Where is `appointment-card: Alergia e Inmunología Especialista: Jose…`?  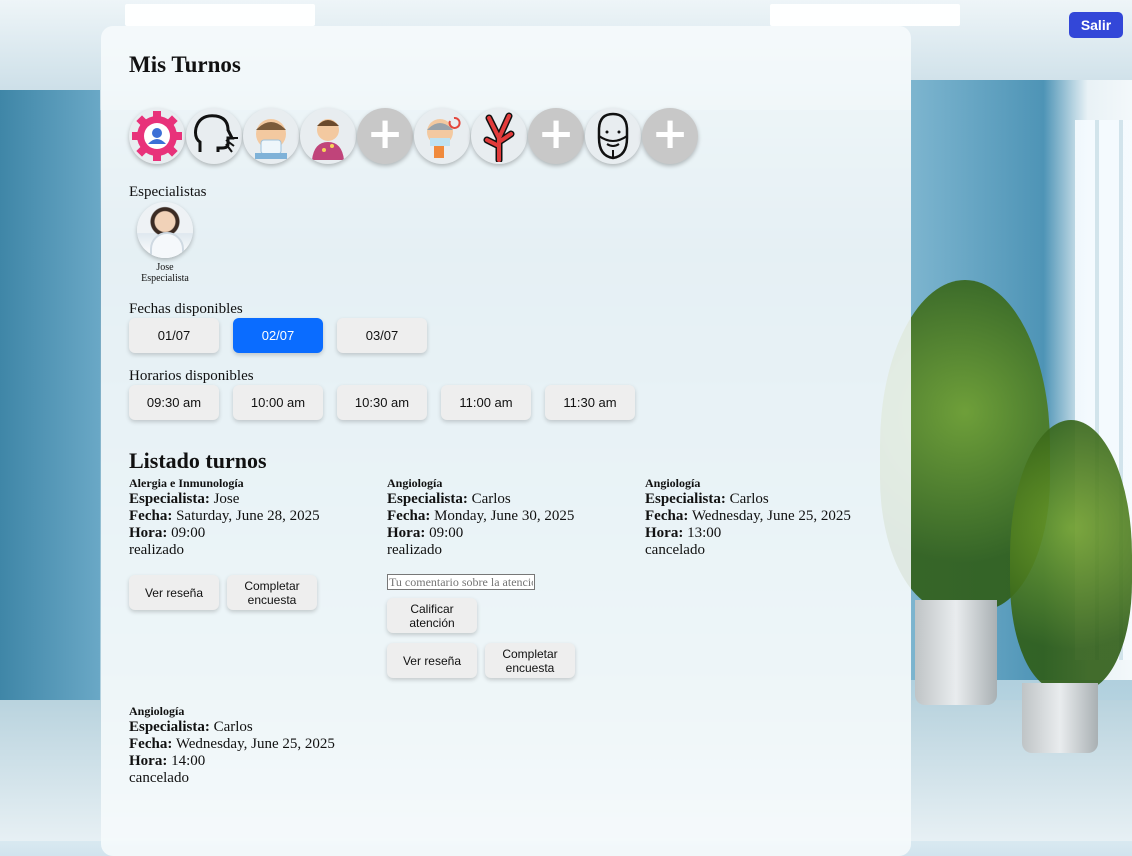
appointment-card: Alergia e Inmunología Especialista: Jose… is located at coordinates (254, 543).